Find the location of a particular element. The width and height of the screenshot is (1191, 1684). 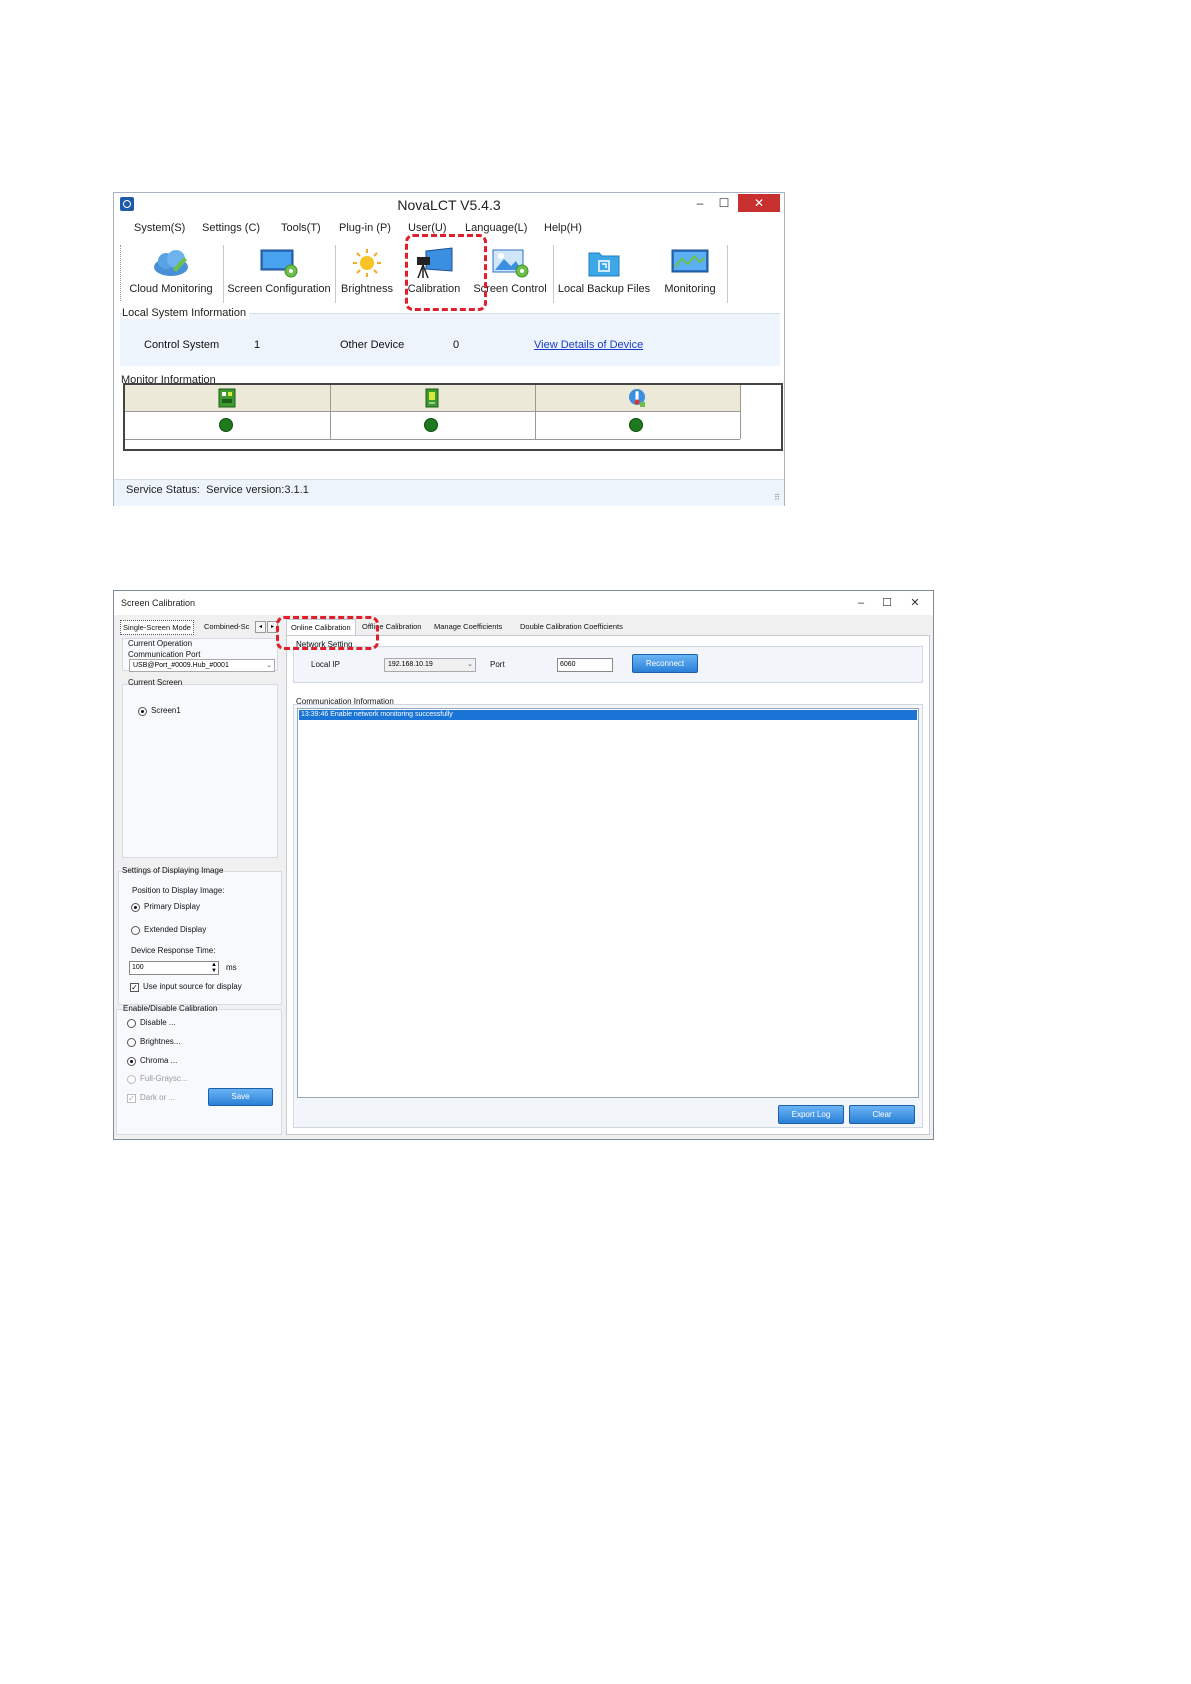

other-device-value: 0 is located at coordinates (456, 345).